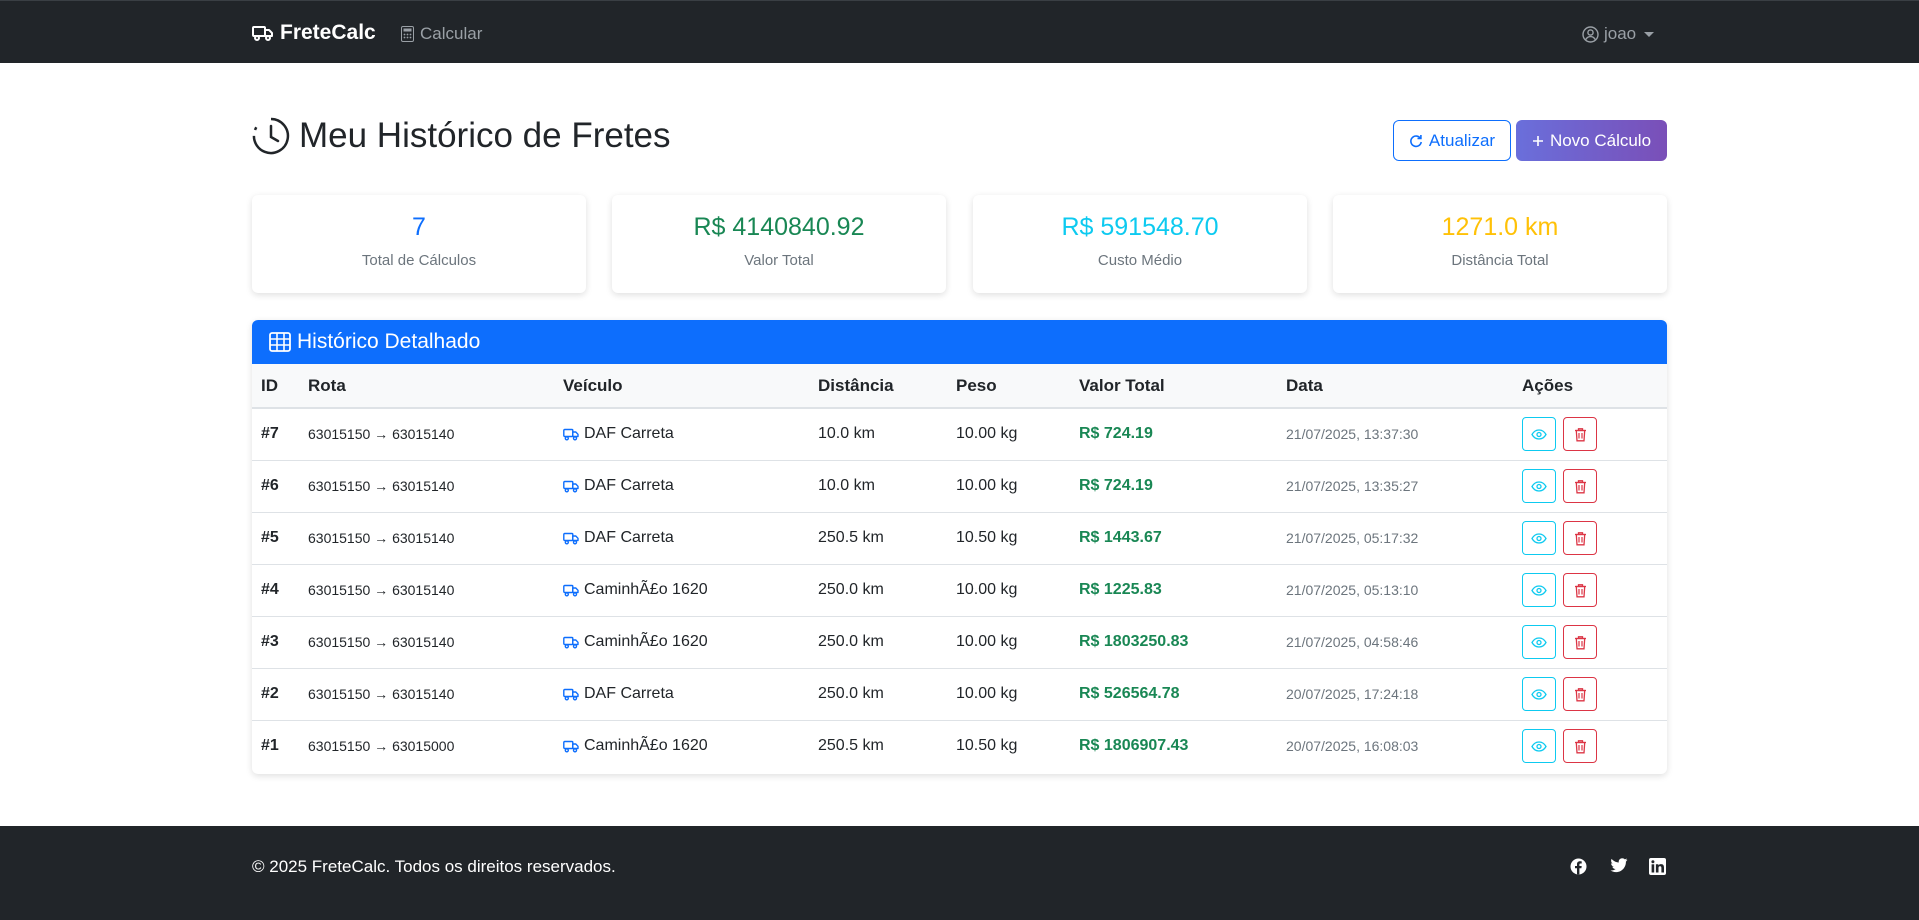  What do you see at coordinates (1452, 140) in the screenshot?
I see `refresh-button: Atualizar` at bounding box center [1452, 140].